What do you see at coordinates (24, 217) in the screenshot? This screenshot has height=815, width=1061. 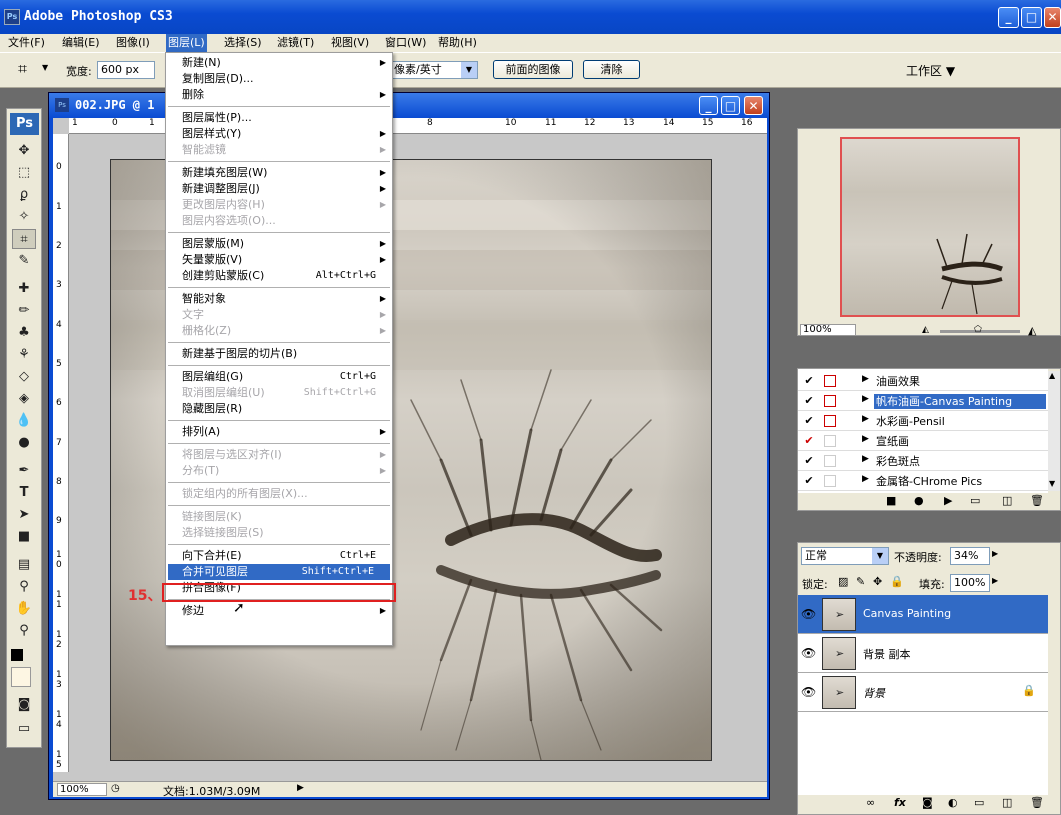 I see `magic-wand-tool-icon: ✧` at bounding box center [24, 217].